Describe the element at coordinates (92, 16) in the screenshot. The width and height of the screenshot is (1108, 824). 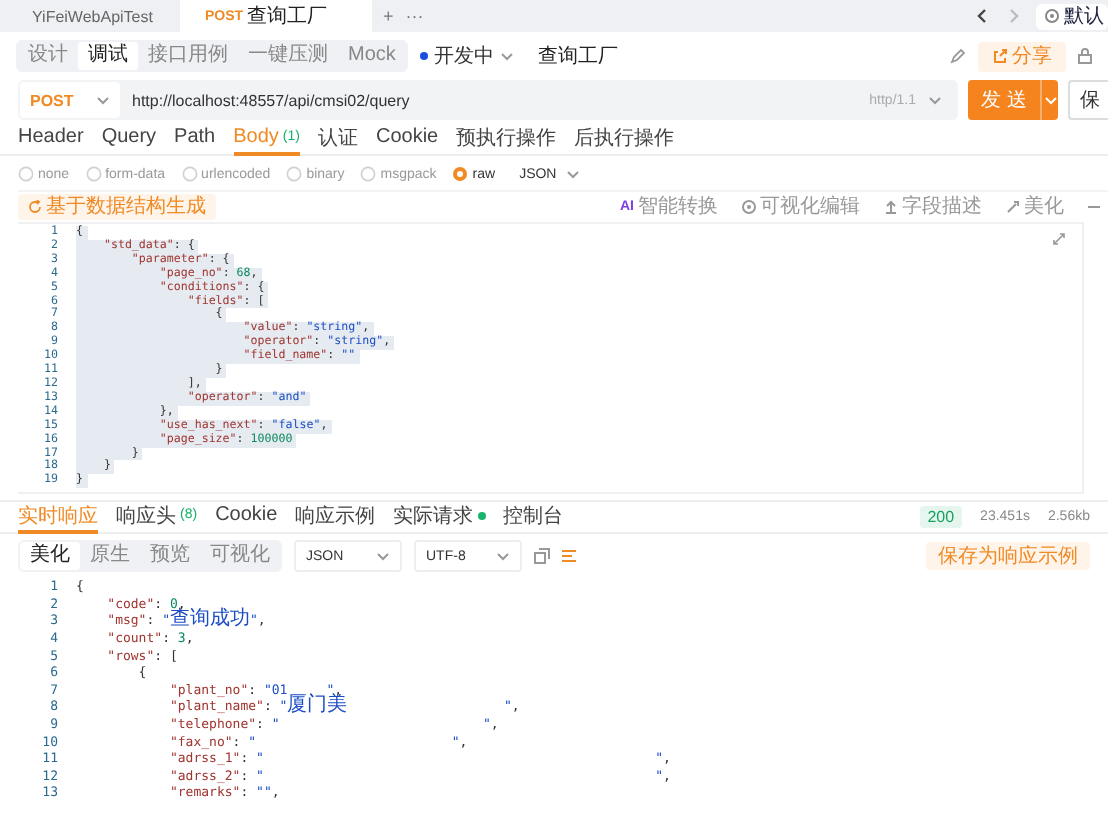
I see `app-tab: YiFeiWebApiTest` at that location.